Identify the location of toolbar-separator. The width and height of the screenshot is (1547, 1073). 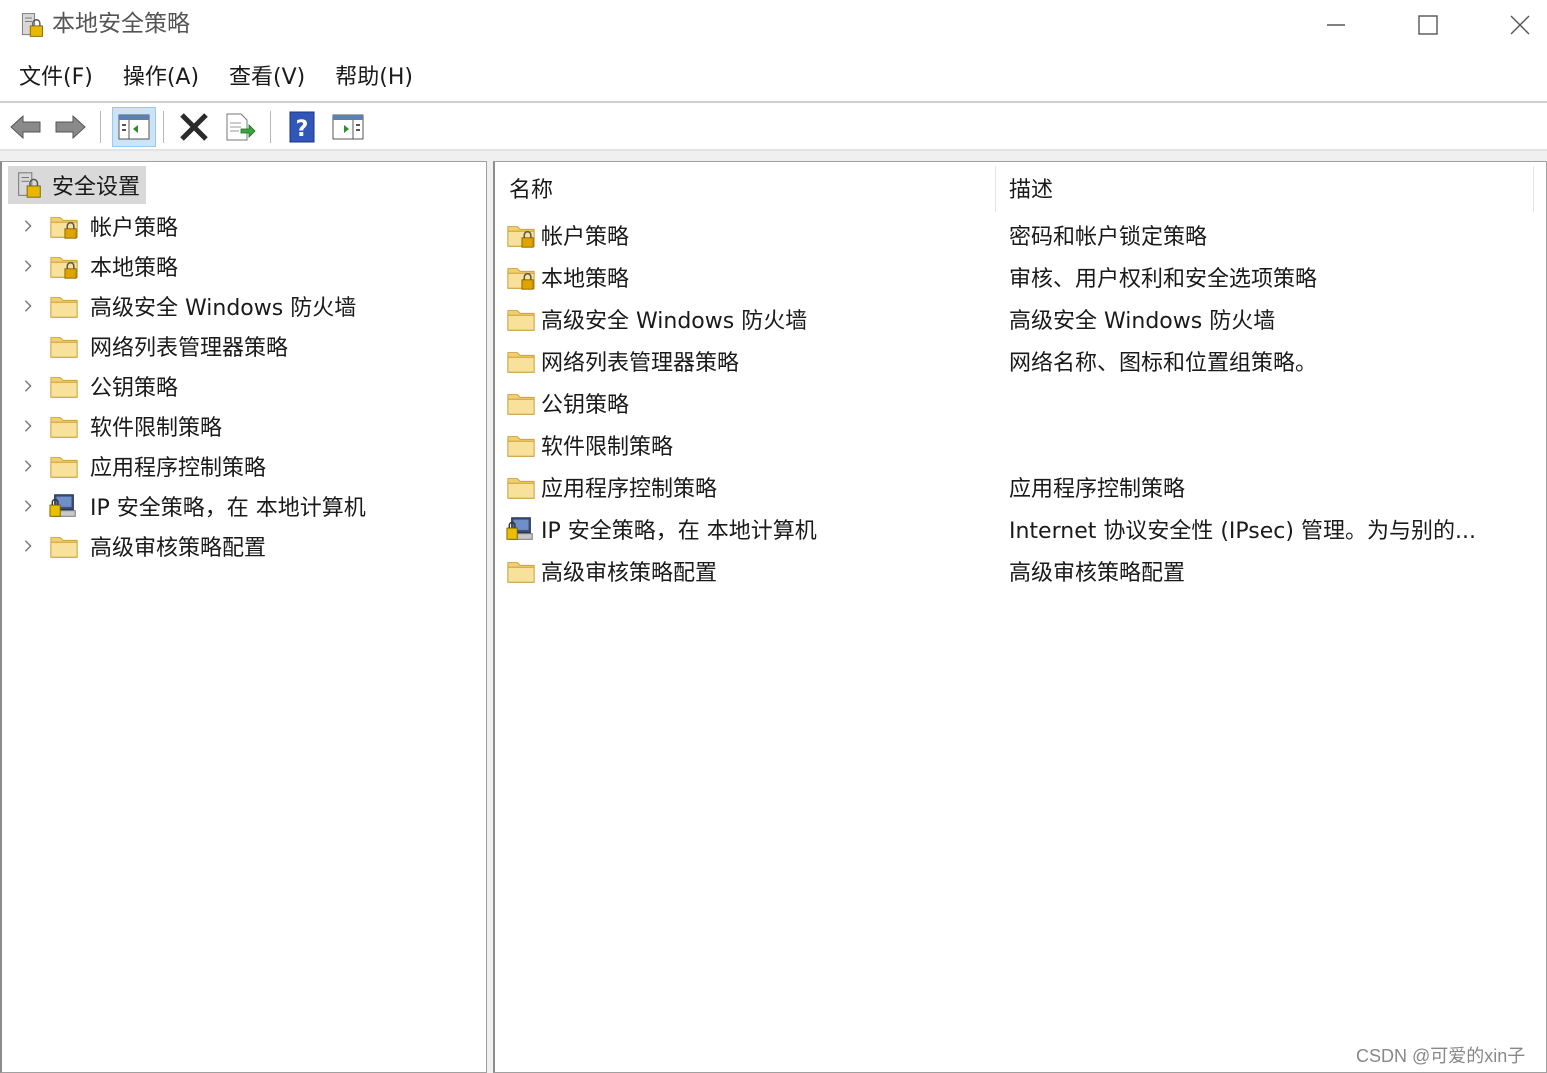
(100, 127).